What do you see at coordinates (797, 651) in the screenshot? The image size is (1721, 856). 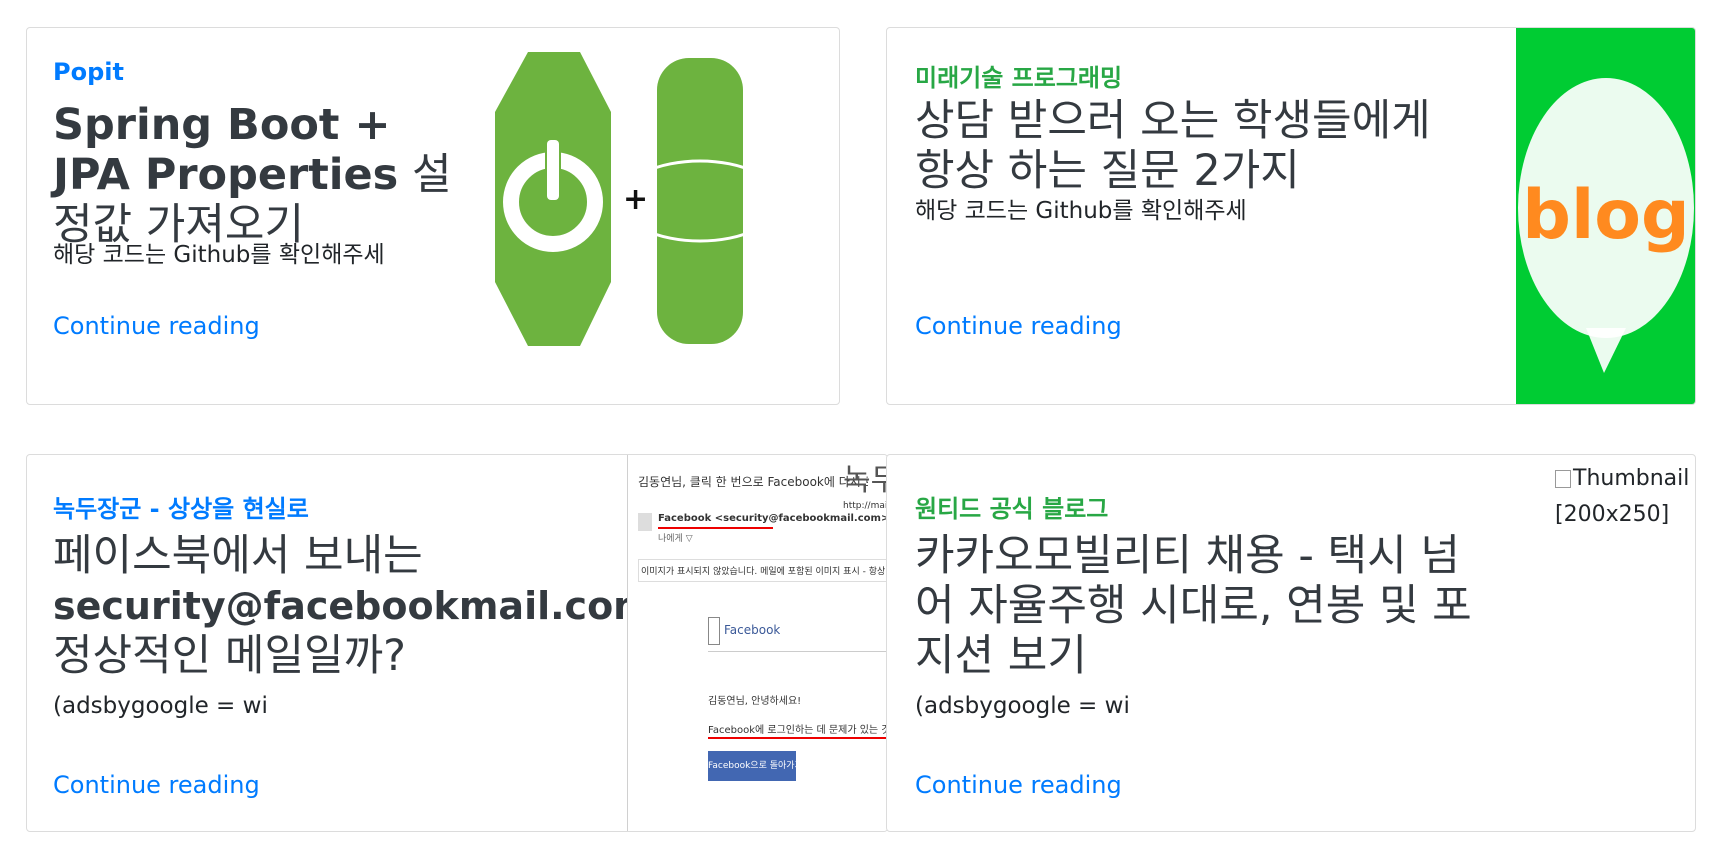 I see `divider` at bounding box center [797, 651].